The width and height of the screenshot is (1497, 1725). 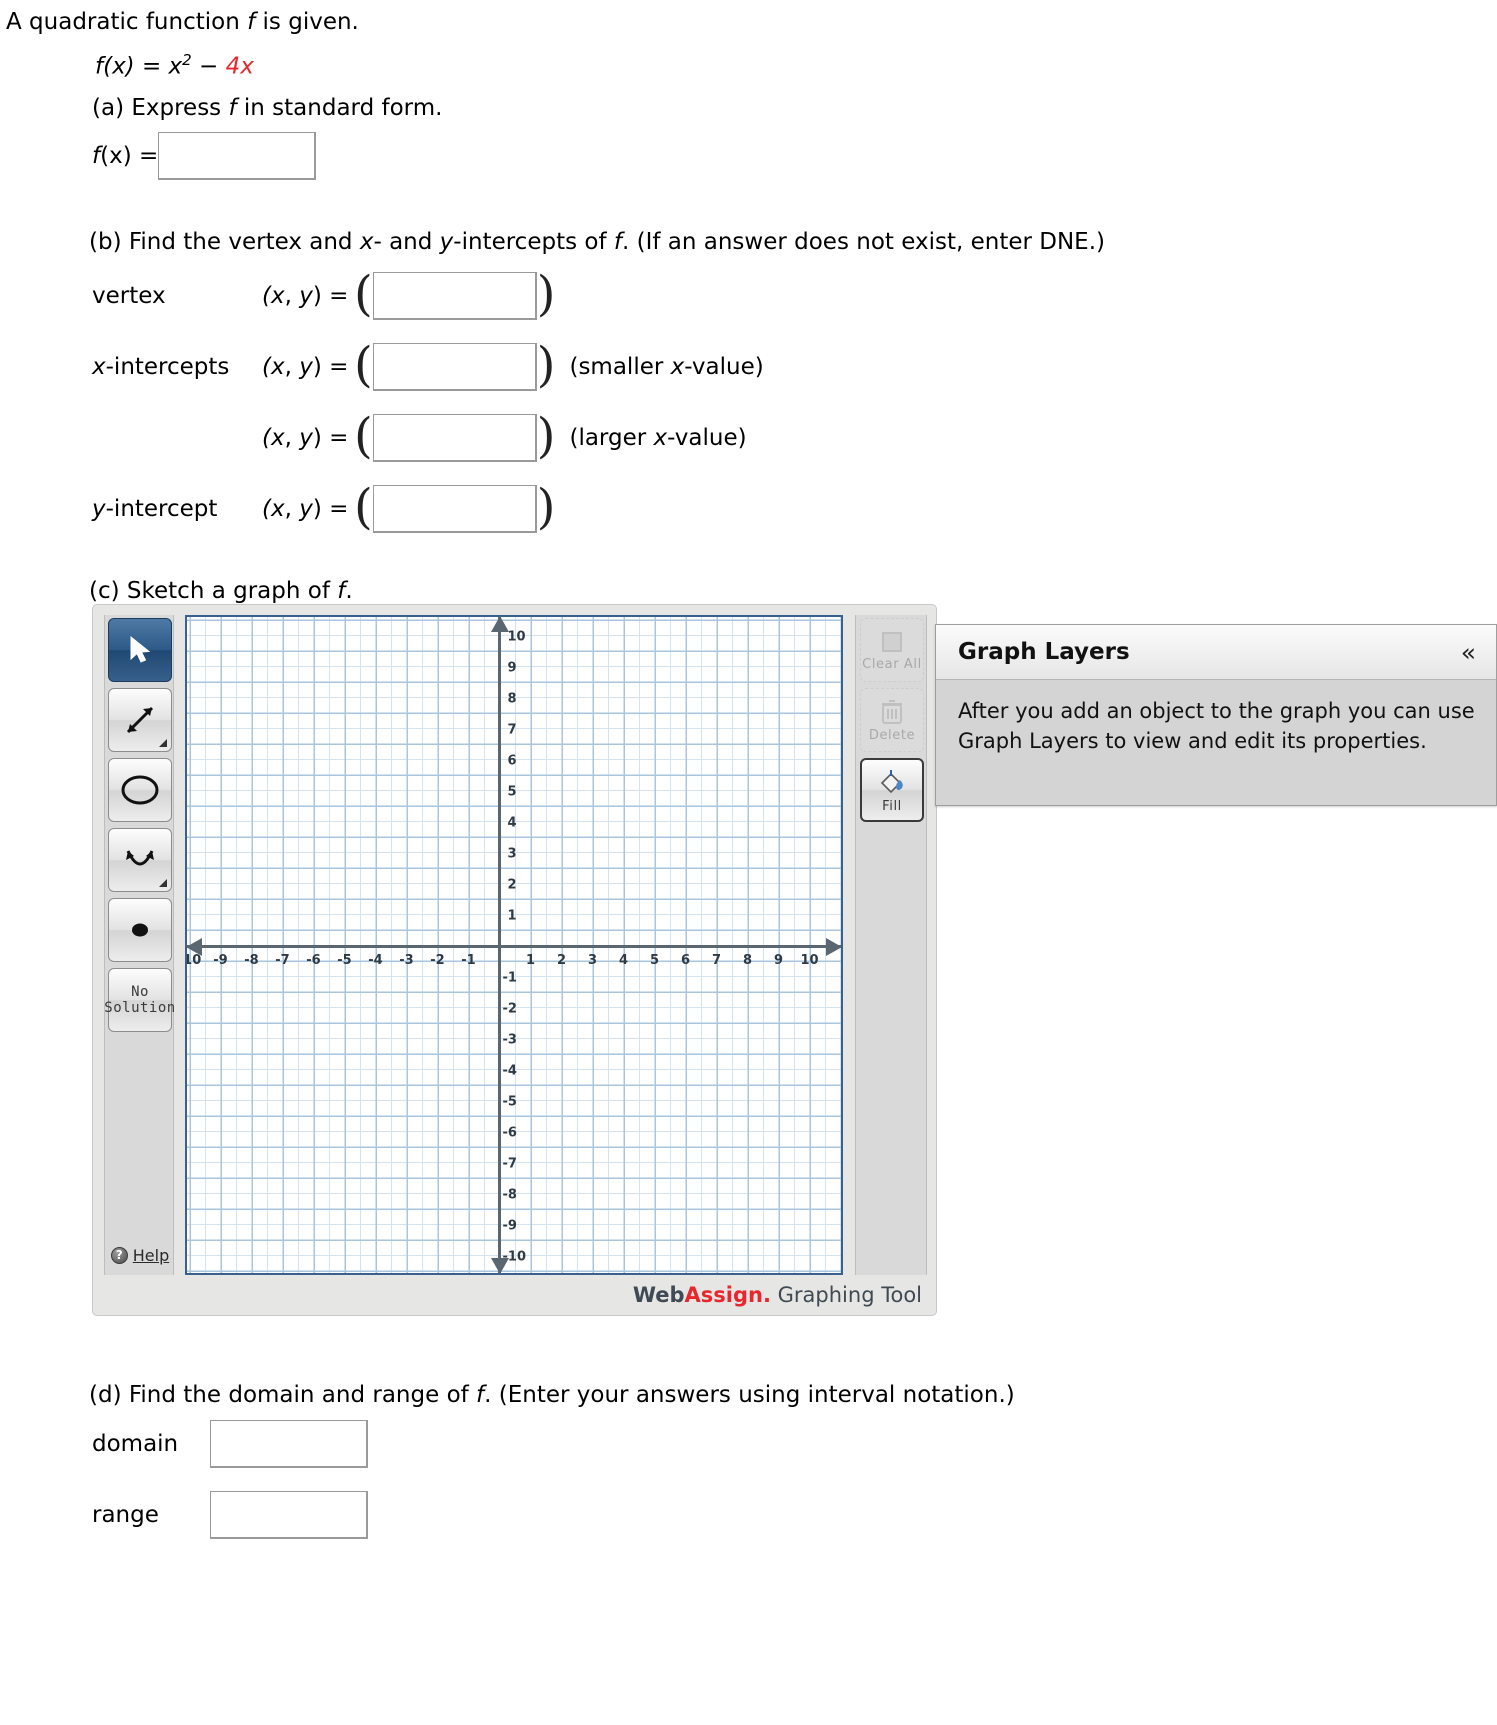 What do you see at coordinates (509, 1132) in the screenshot?
I see `y-tick--6: -6` at bounding box center [509, 1132].